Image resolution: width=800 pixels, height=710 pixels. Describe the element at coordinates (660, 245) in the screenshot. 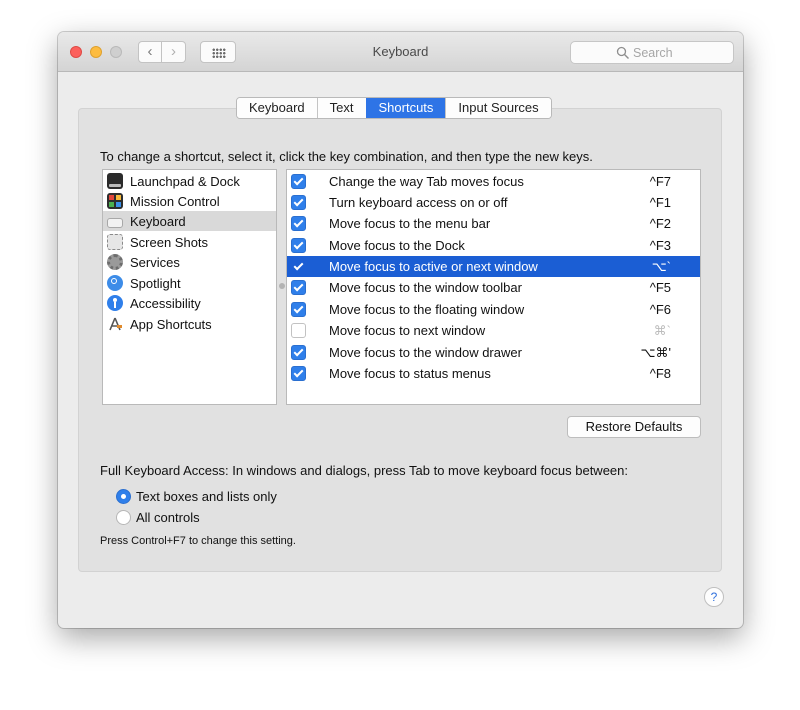

I see `shortcut-key: ^F3` at that location.